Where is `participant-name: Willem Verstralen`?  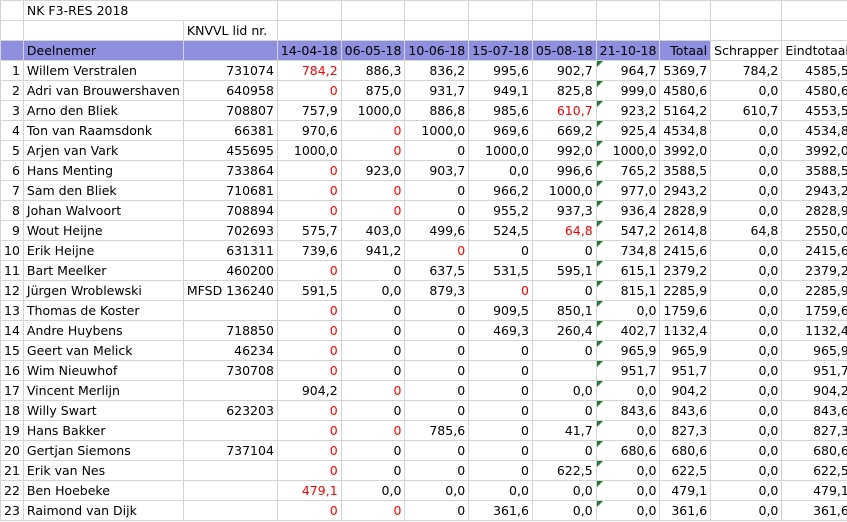
participant-name: Willem Verstralen is located at coordinates (103, 70).